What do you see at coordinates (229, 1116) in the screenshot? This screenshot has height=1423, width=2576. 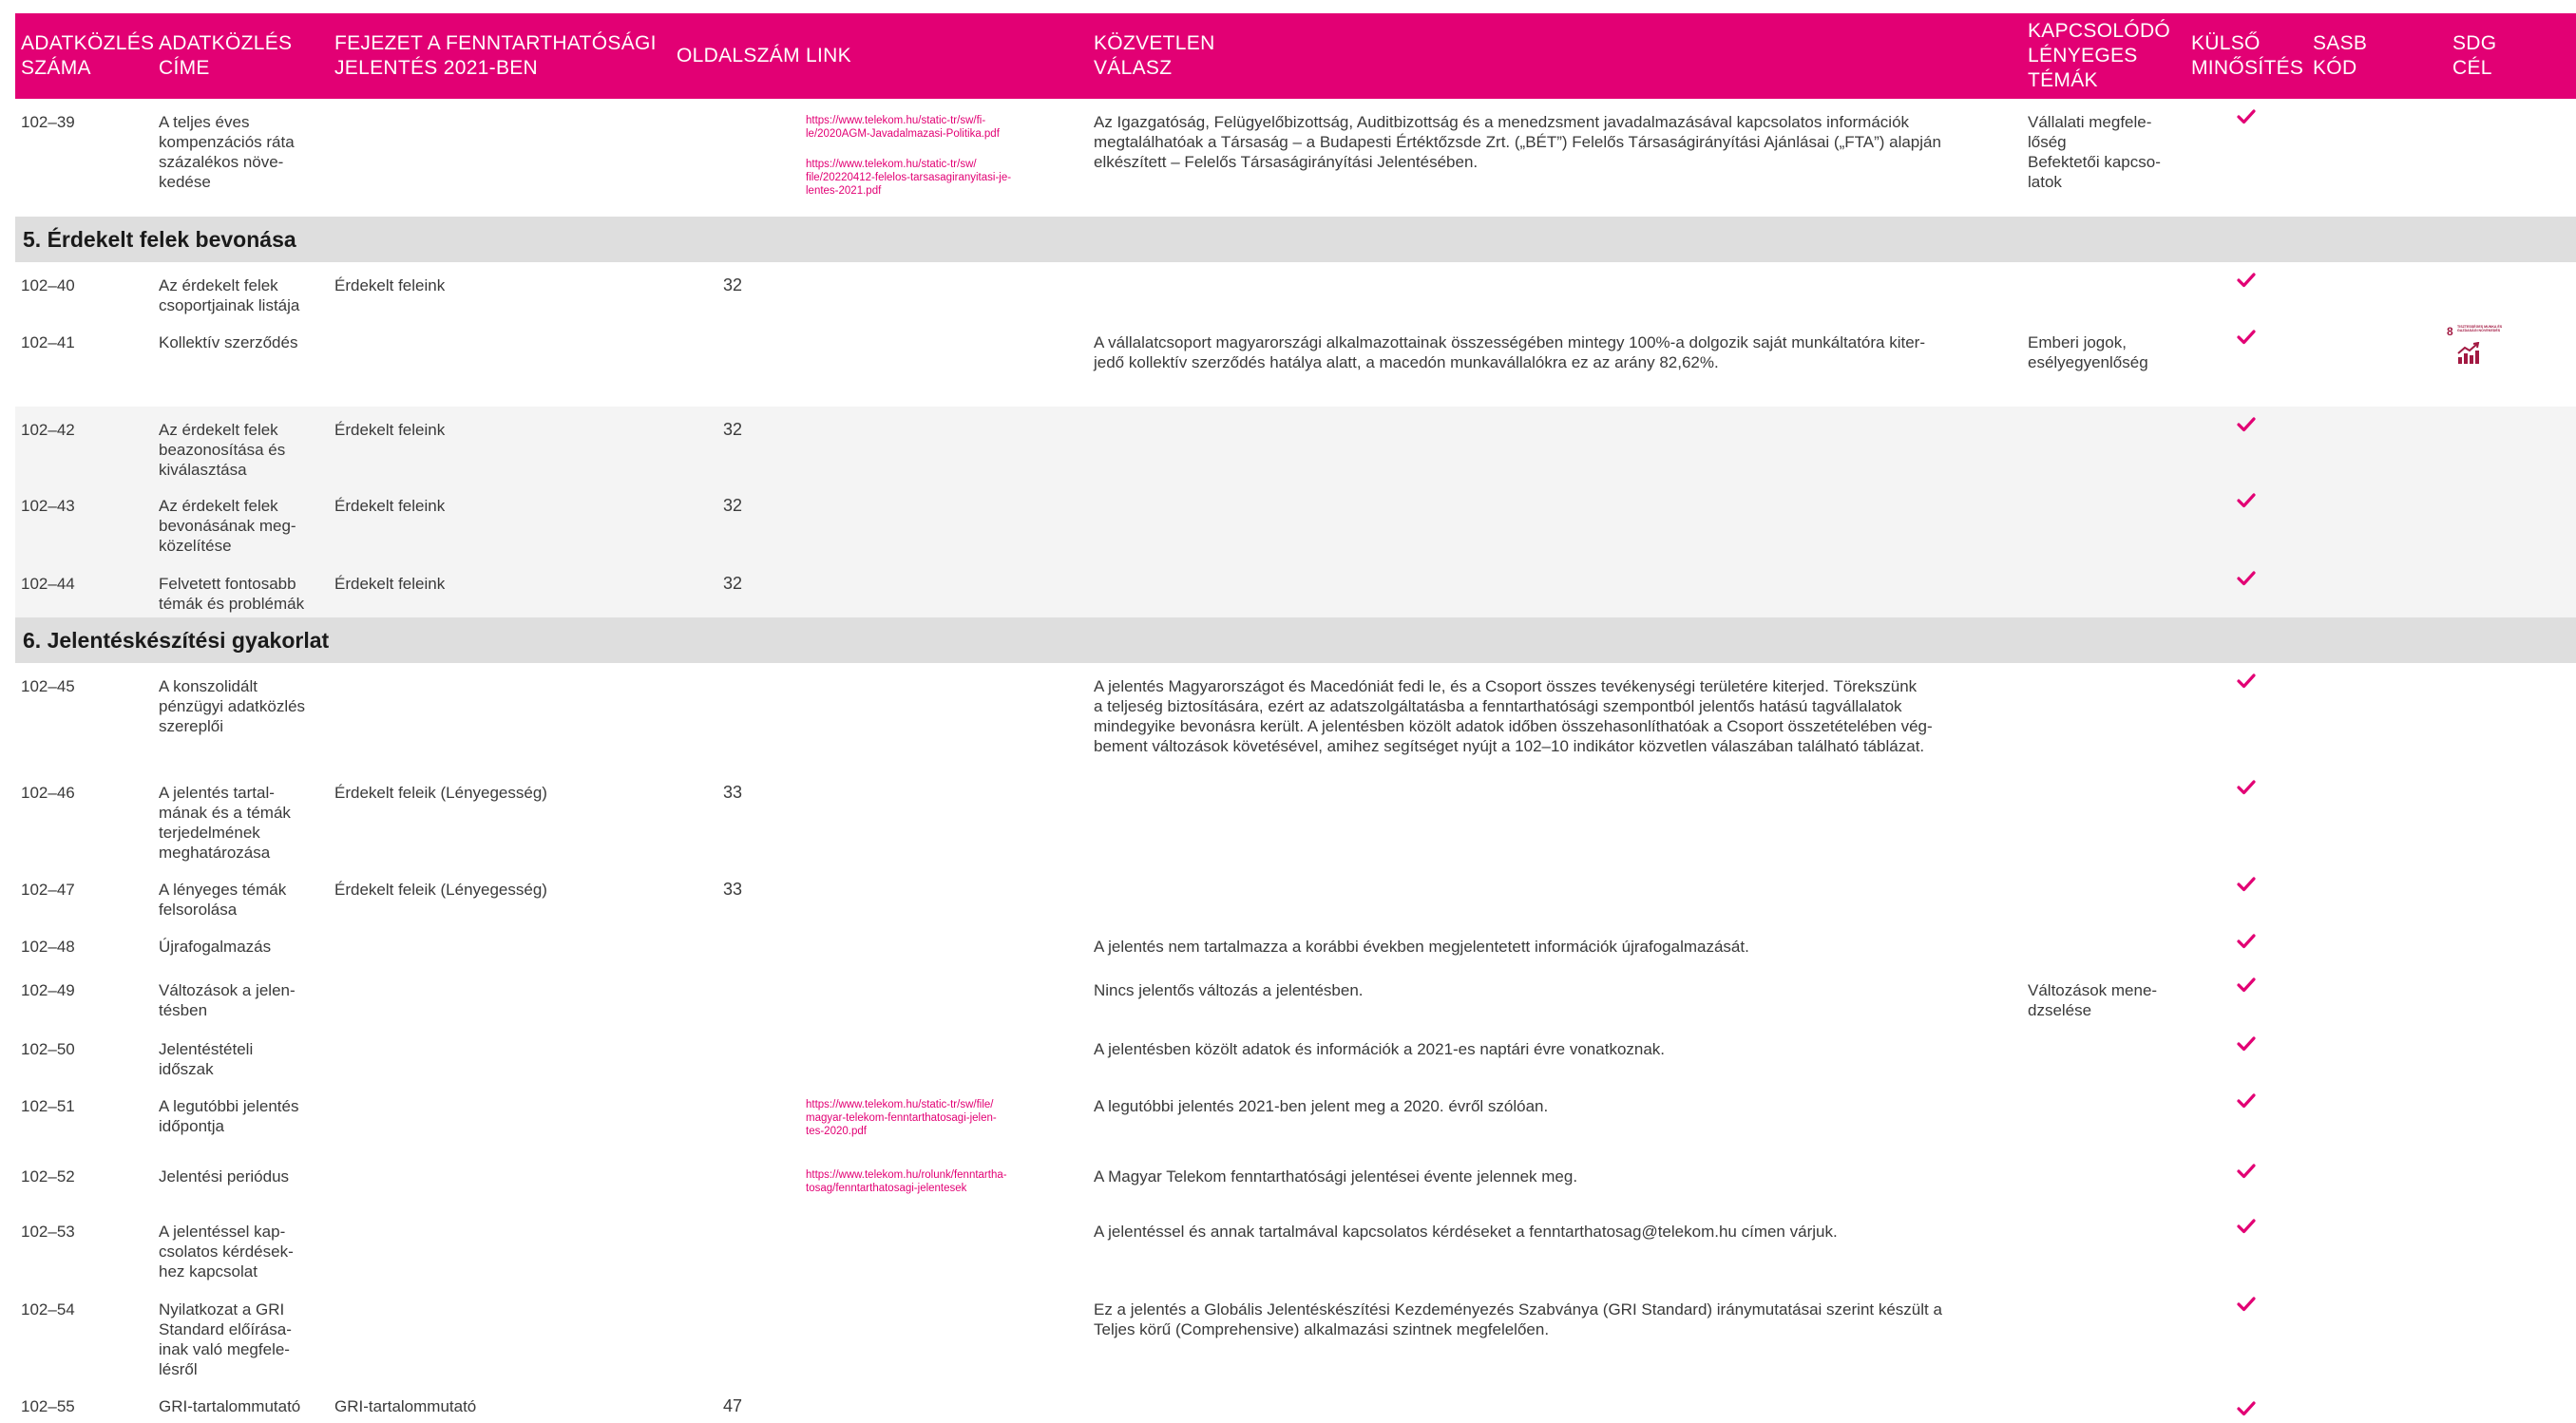 I see `row-title: A legutóbbi jelentés időpontja` at bounding box center [229, 1116].